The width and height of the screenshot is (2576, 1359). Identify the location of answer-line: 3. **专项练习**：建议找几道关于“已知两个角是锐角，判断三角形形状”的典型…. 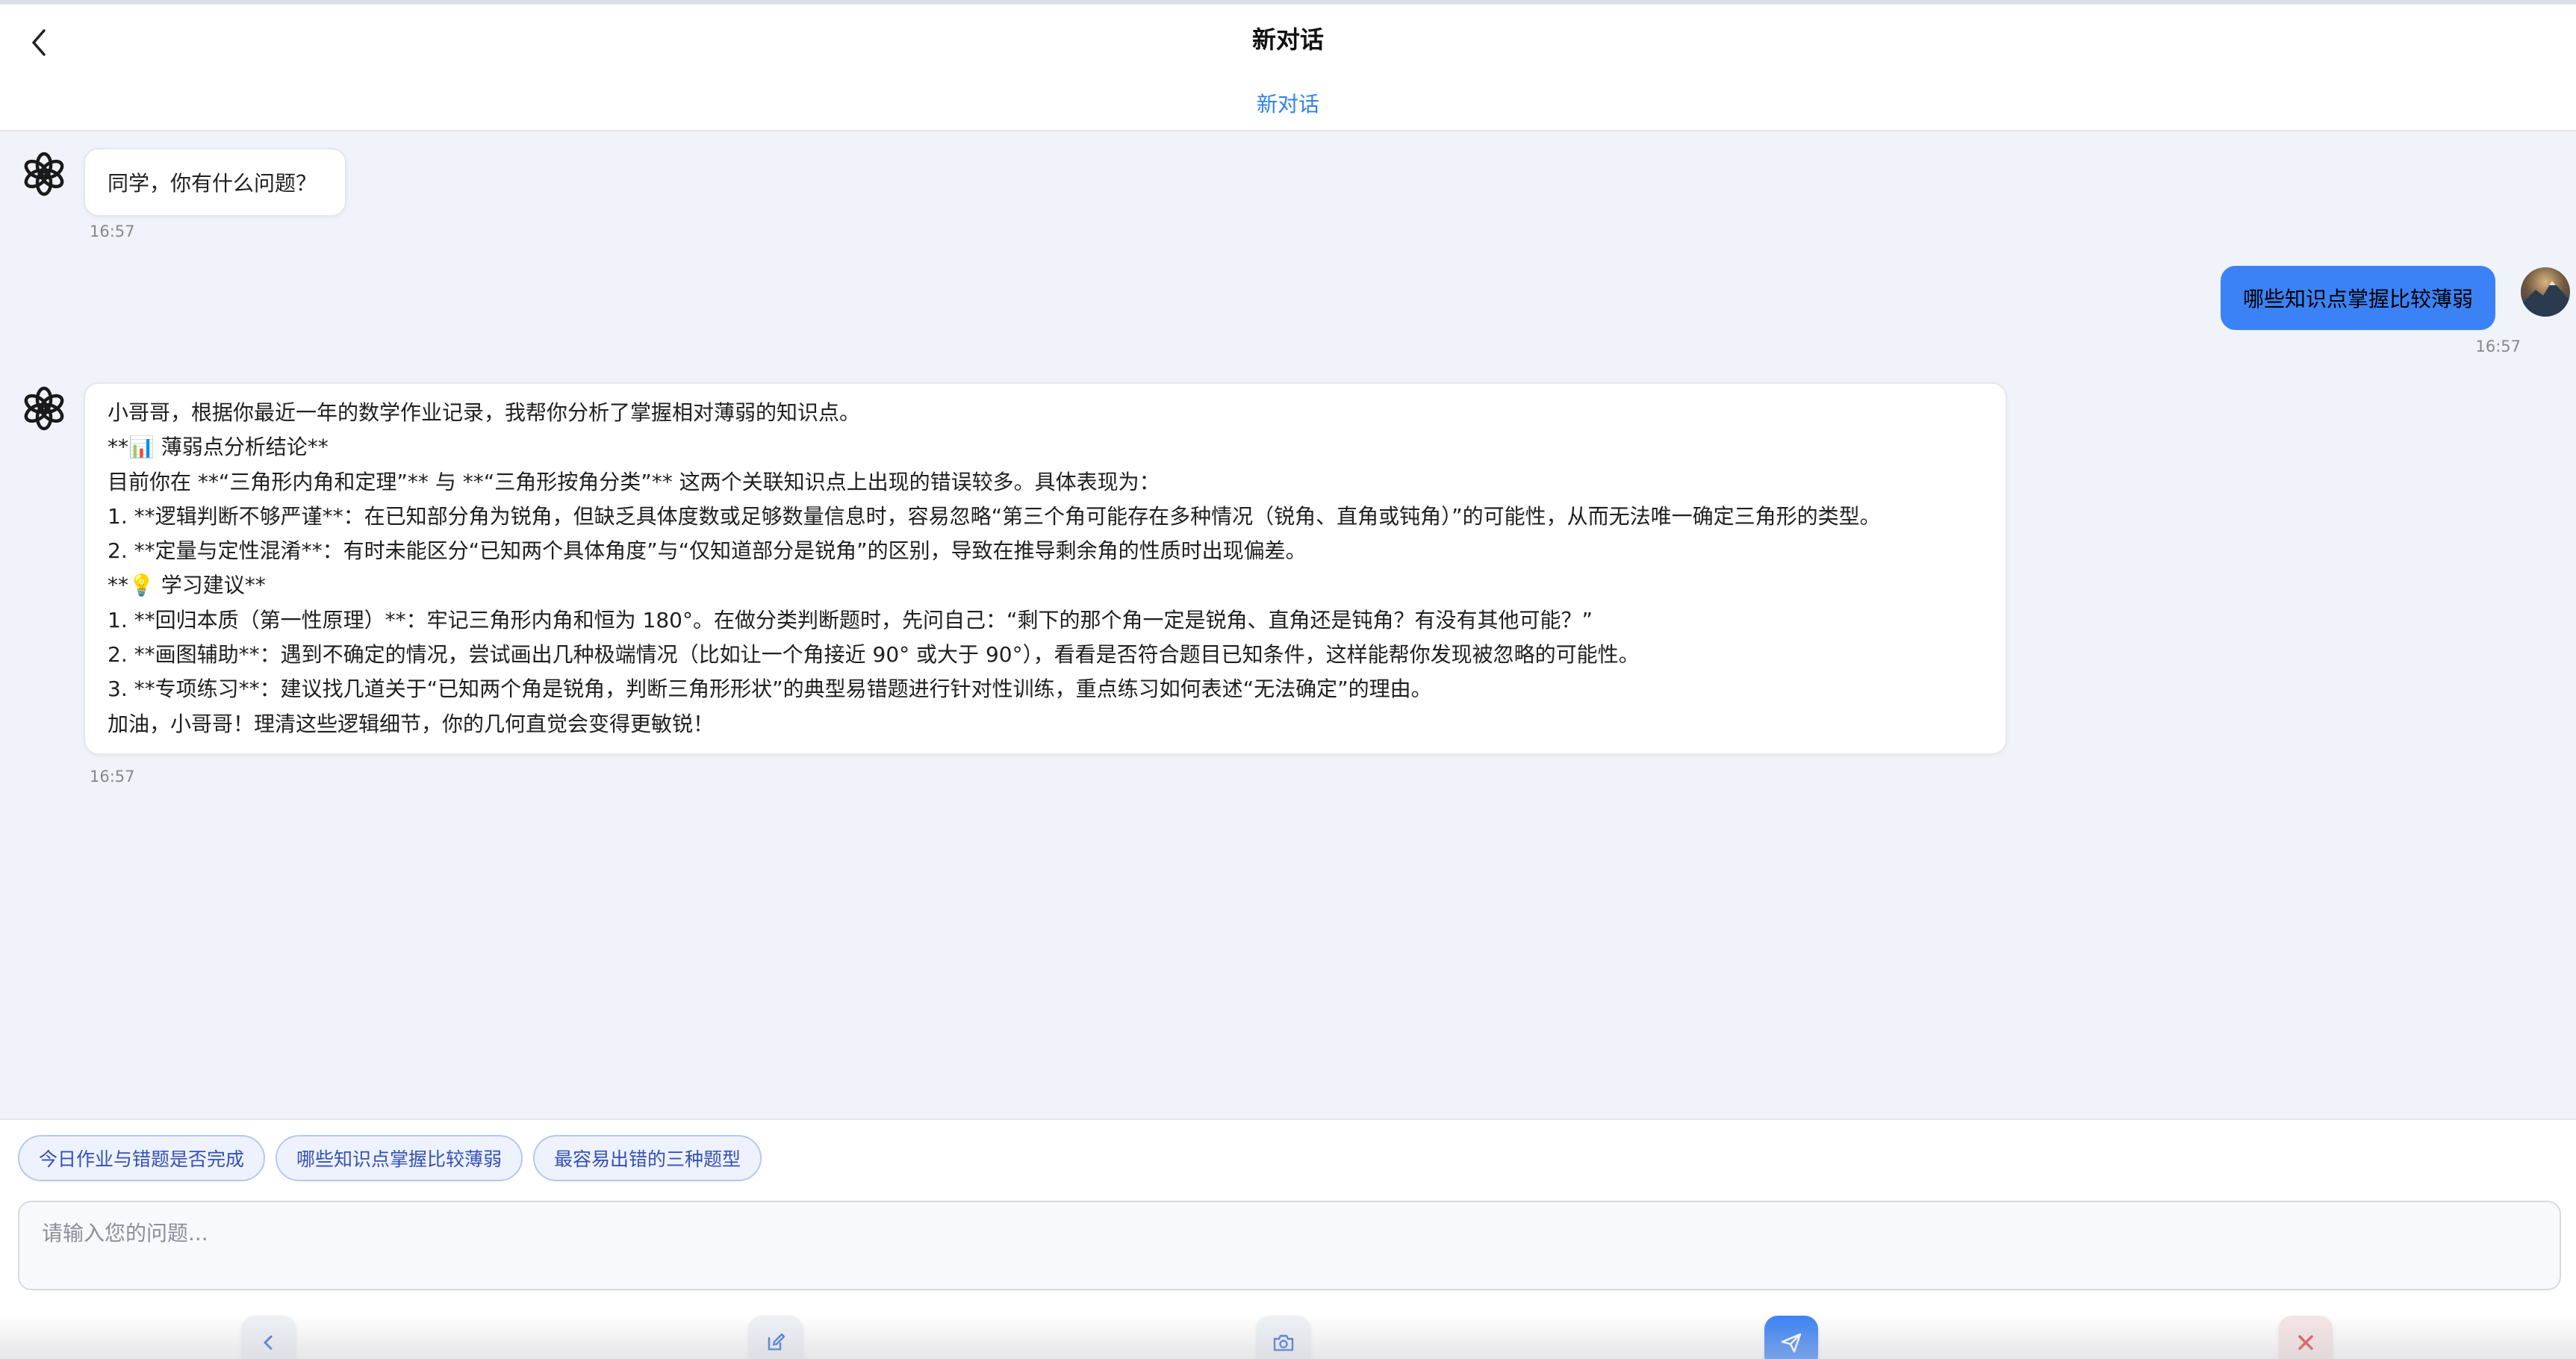
(770, 689).